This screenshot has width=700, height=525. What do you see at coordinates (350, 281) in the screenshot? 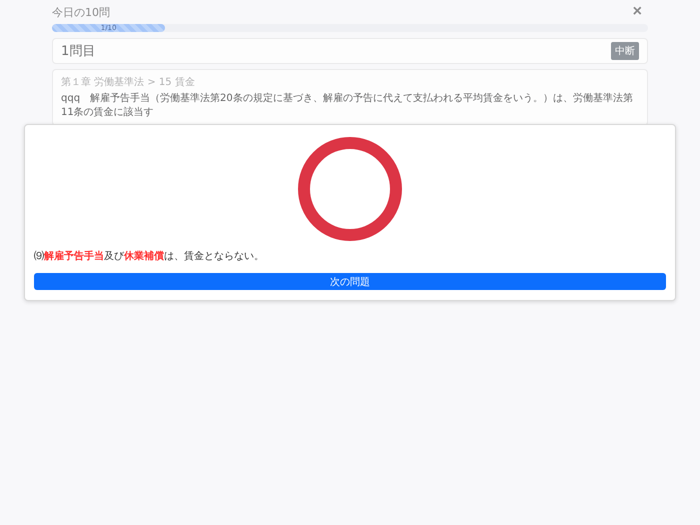
I see `next-question-button: 次の問題` at bounding box center [350, 281].